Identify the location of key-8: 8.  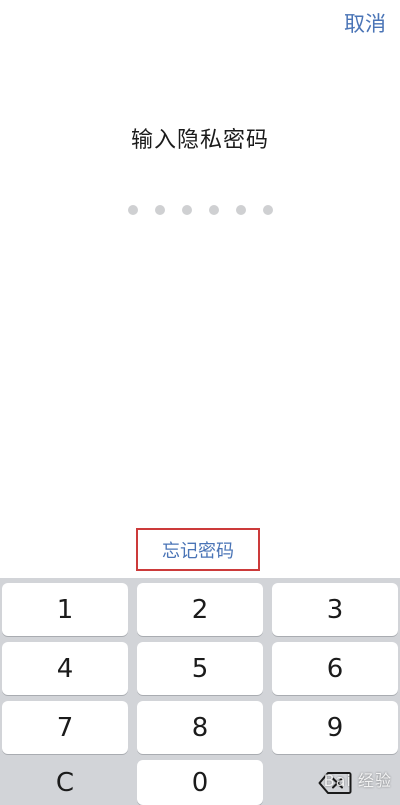
(200, 727).